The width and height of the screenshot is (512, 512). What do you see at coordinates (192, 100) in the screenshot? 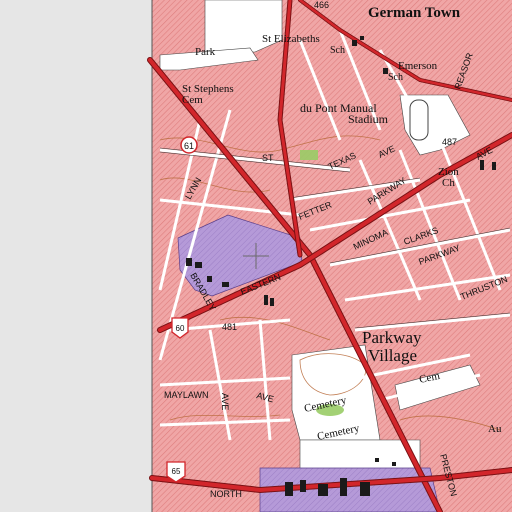
I see `cem-label-1: Cem` at bounding box center [192, 100].